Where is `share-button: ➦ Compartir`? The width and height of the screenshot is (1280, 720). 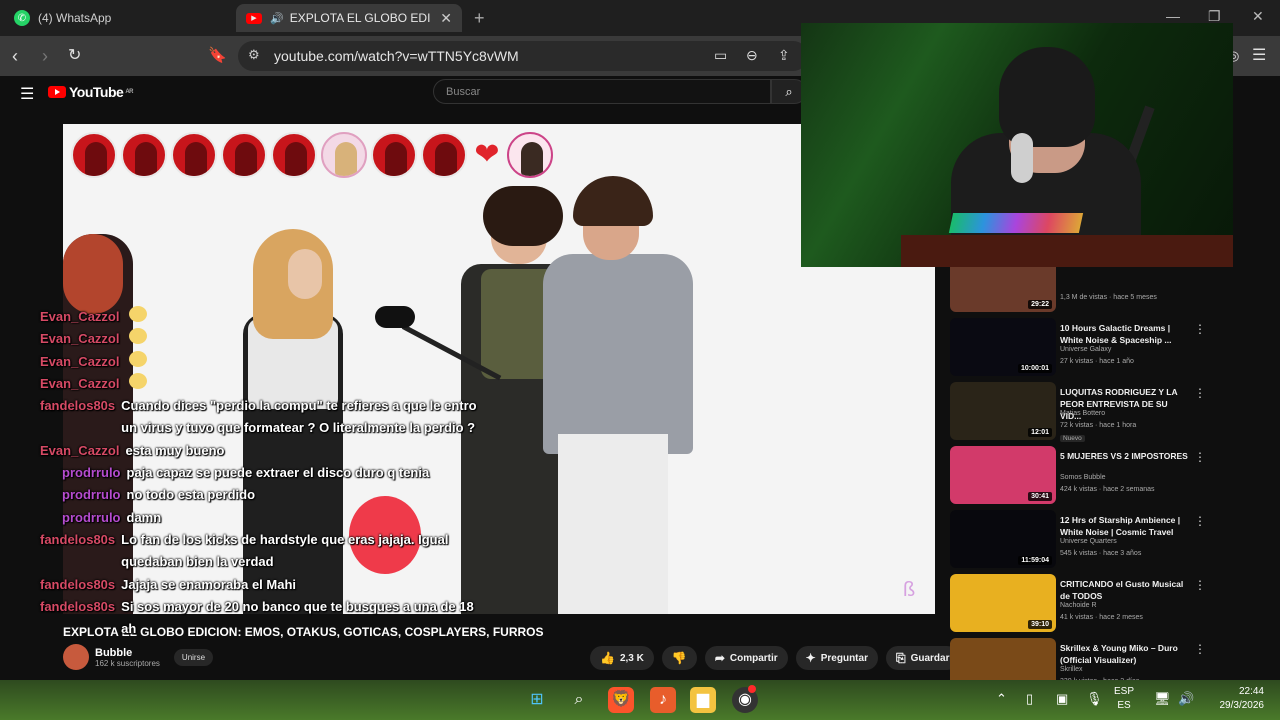 share-button: ➦ Compartir is located at coordinates (746, 658).